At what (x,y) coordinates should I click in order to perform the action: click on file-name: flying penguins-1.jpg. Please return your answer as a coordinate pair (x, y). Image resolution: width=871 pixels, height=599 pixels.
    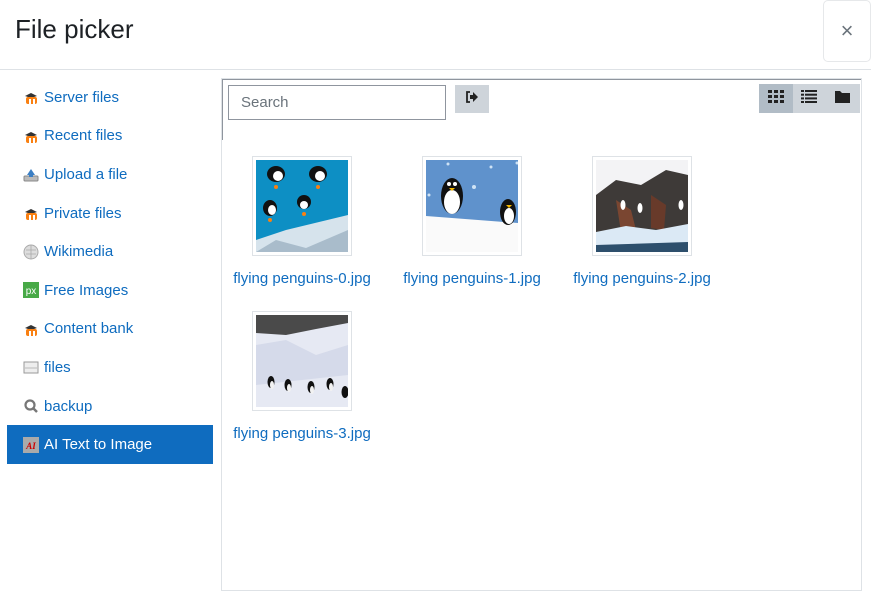
    Looking at the image, I should click on (472, 278).